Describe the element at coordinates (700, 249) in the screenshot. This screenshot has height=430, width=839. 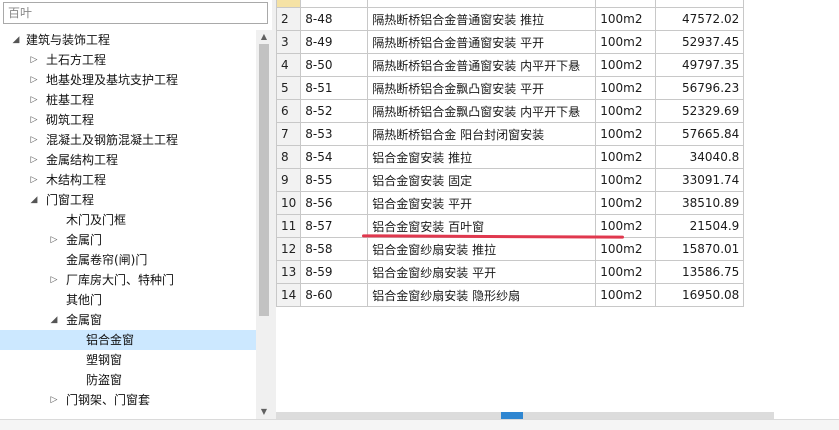
I see `quota-price-cell: 15870.01` at that location.